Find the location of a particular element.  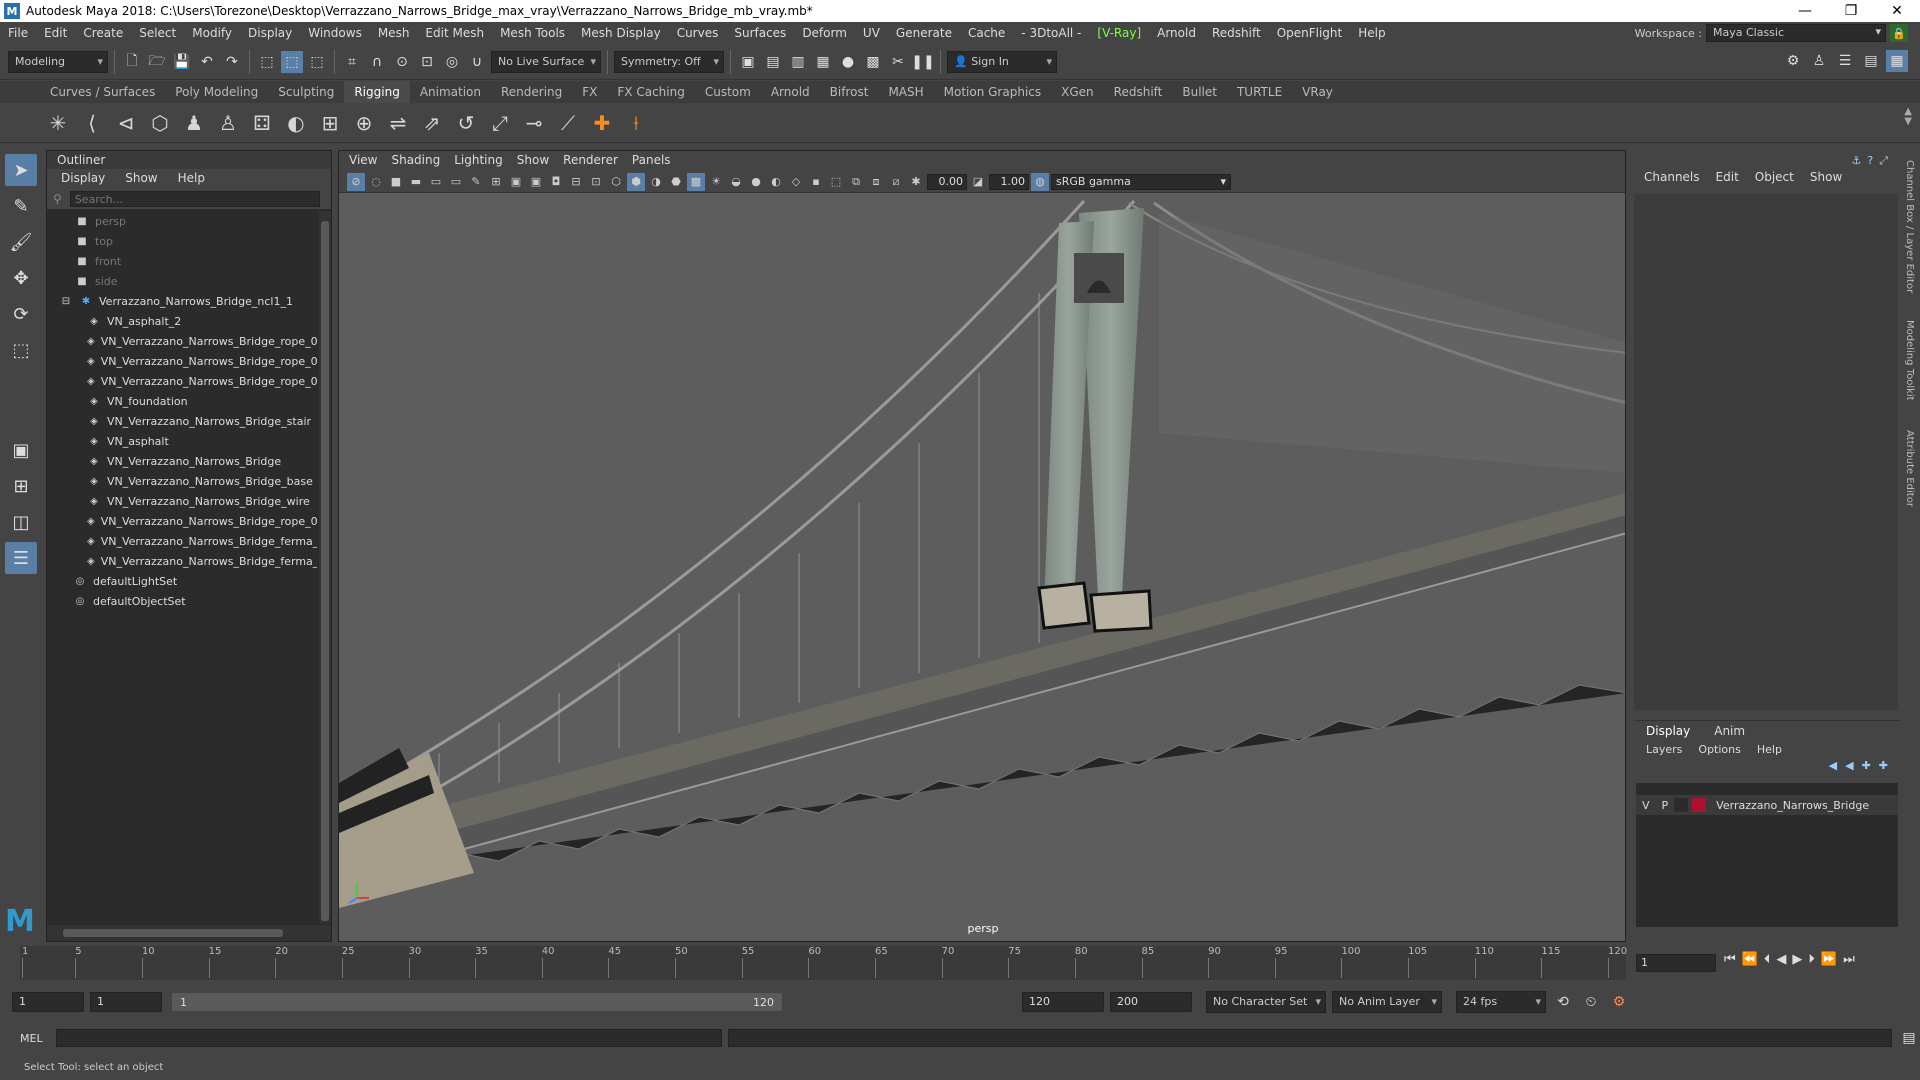

select-hierarchy-icon: ⬚ is located at coordinates (267, 62).